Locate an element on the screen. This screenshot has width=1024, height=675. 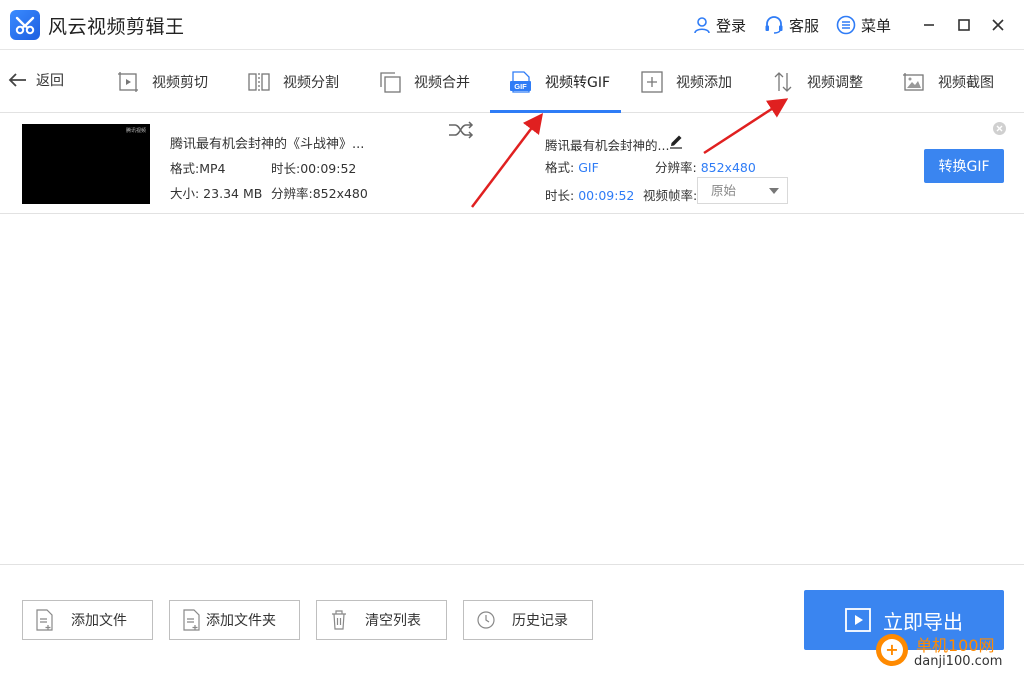
chevron-down-icon is located at coordinates (774, 191).